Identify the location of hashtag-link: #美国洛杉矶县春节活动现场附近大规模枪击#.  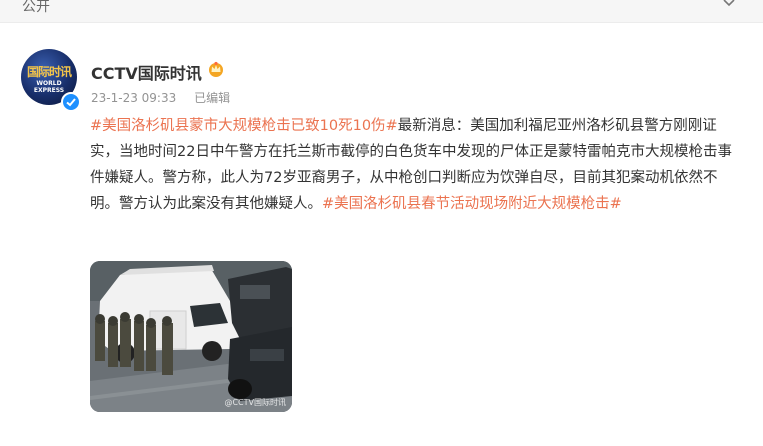
(472, 204).